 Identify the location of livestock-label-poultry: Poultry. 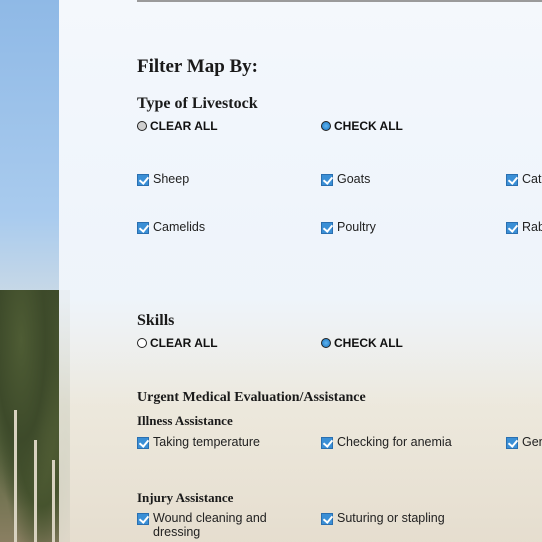
(356, 227).